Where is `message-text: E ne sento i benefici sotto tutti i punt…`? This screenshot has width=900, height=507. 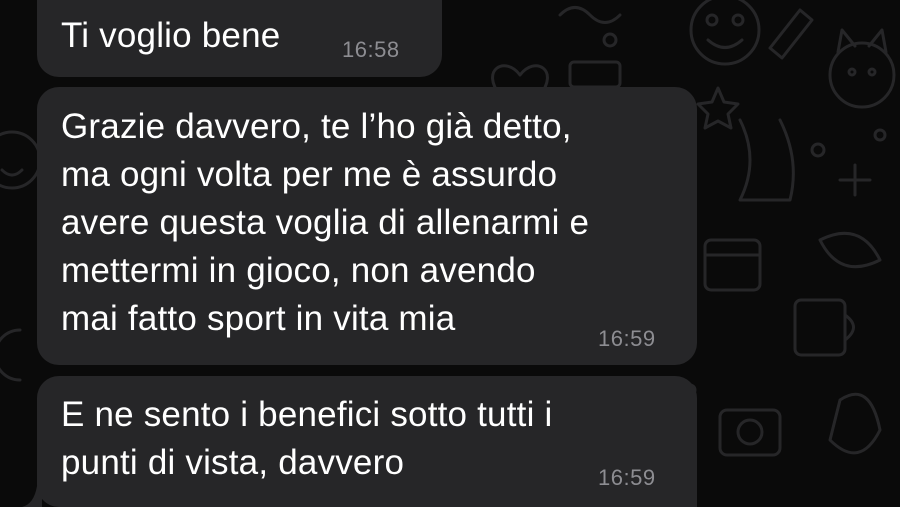
message-text: E ne sento i benefici sotto tutti i punt… is located at coordinates (307, 438).